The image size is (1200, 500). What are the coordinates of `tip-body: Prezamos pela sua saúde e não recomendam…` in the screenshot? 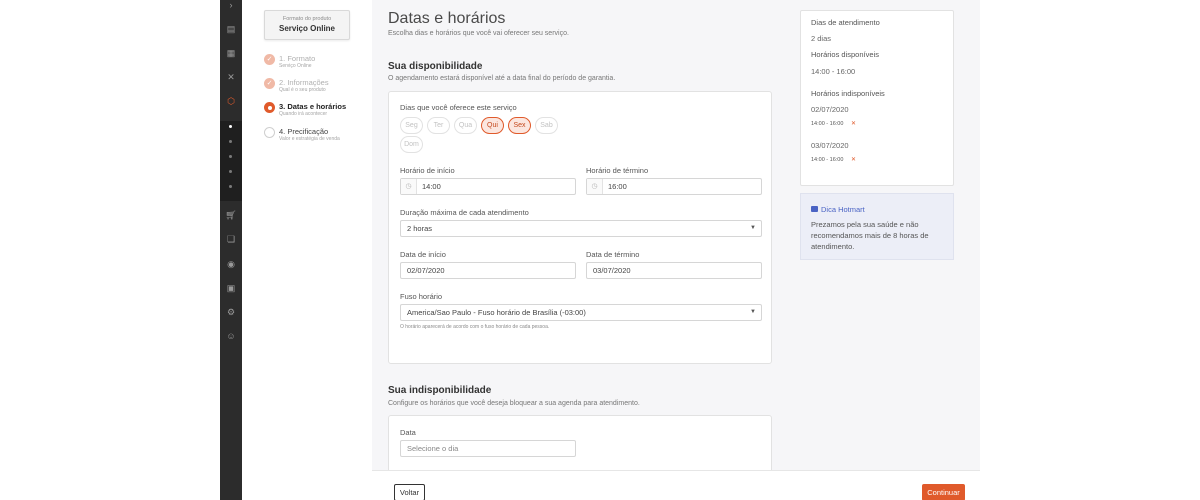 It's located at (870, 235).